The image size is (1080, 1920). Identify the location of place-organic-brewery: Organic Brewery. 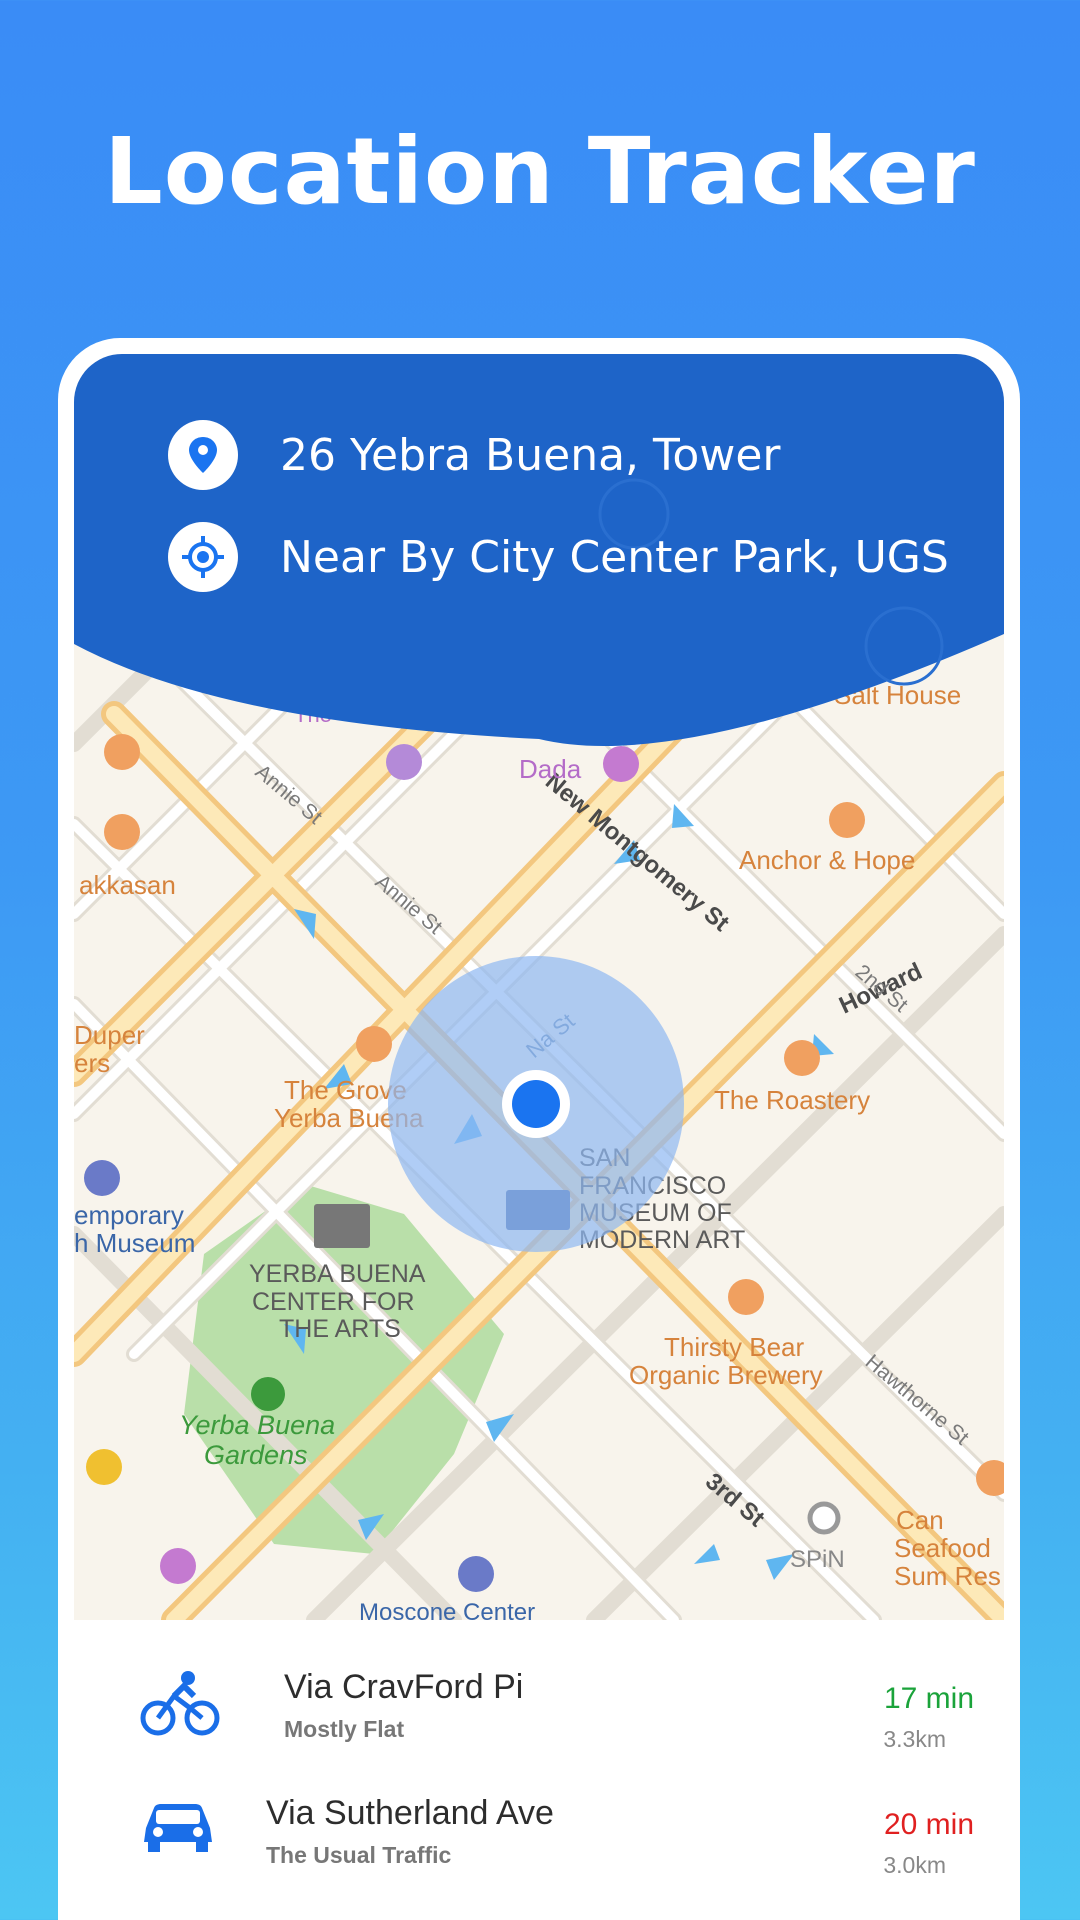
(726, 1375).